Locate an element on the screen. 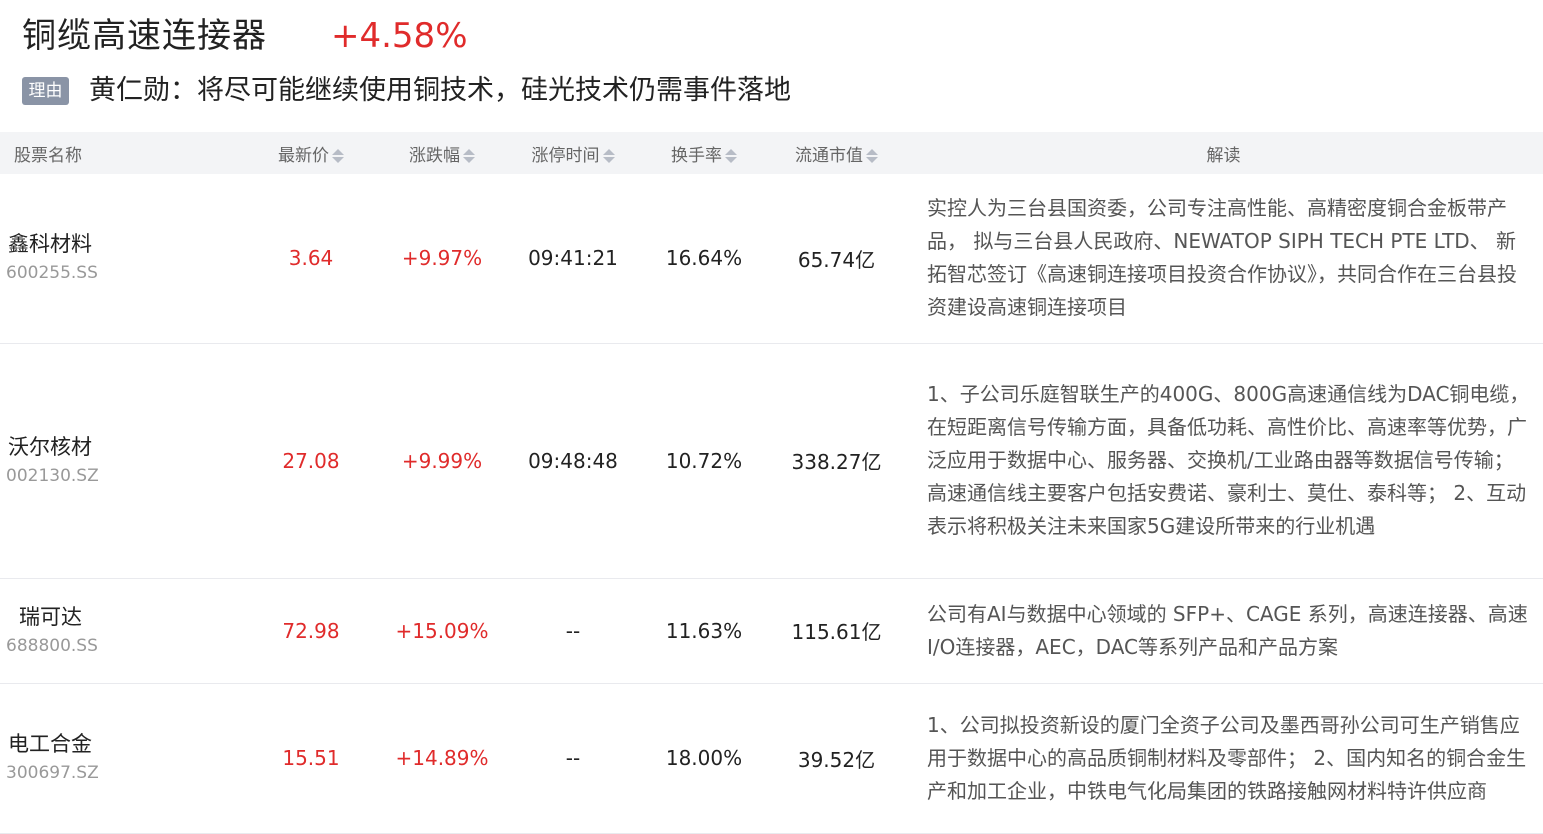 This screenshot has width=1543, height=834. market-cap-cell: 65.74亿 is located at coordinates (836, 259).